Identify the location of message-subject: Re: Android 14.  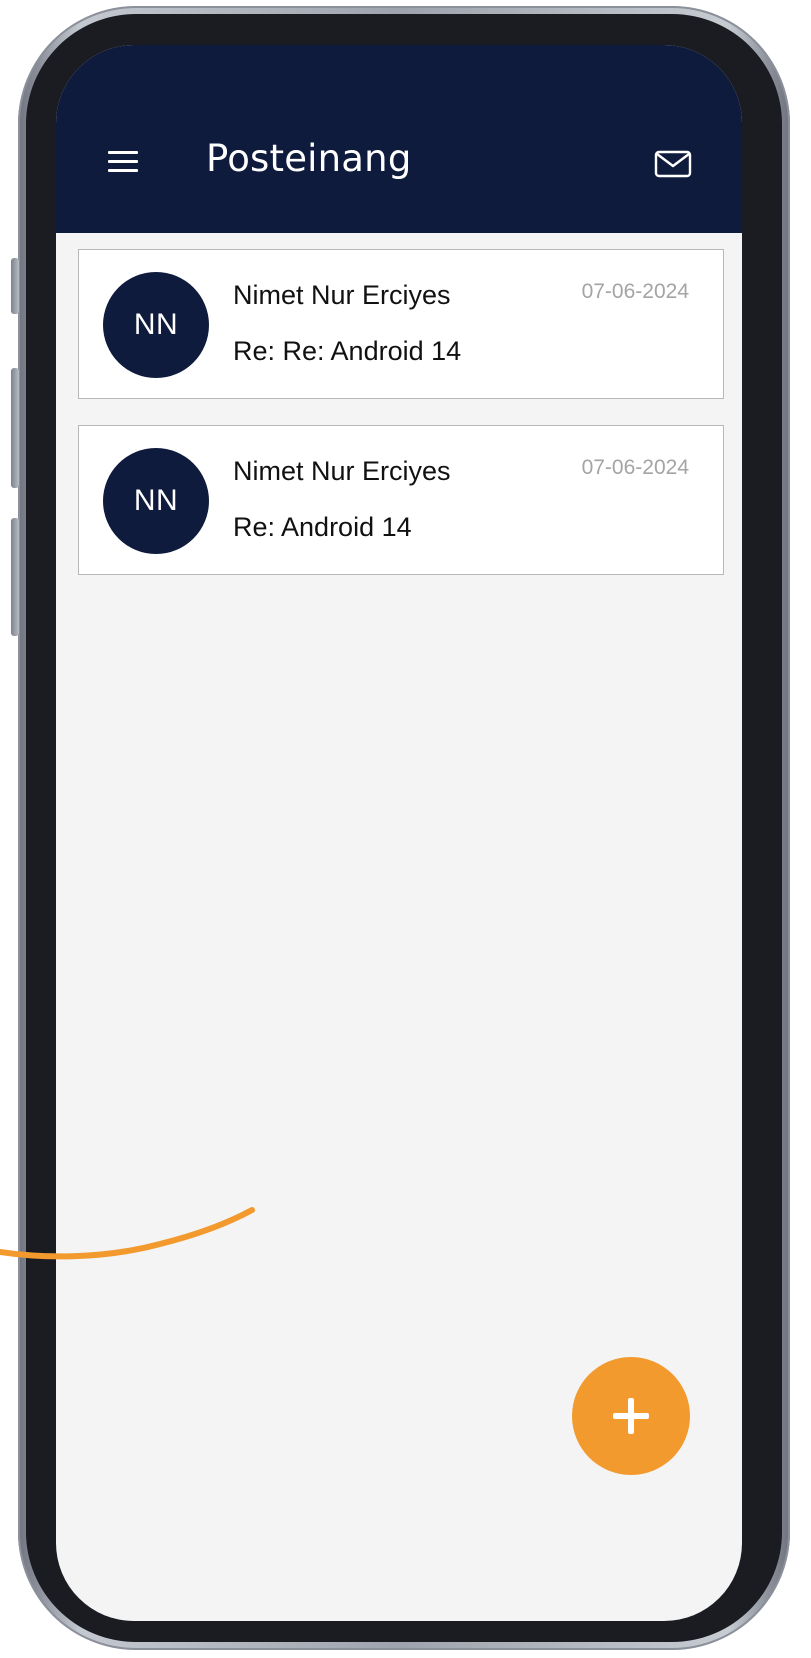
(322, 527).